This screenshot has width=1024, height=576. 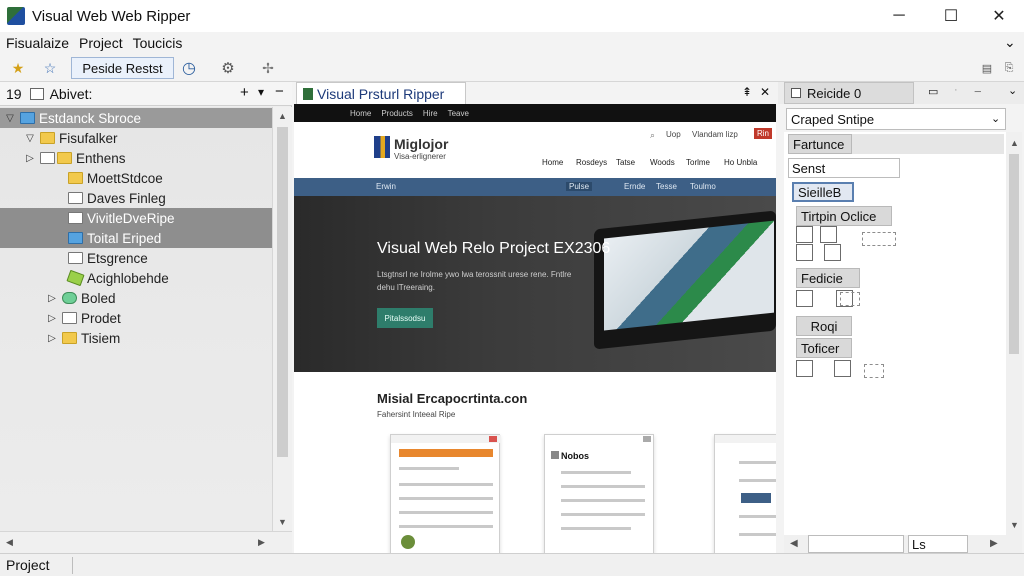 What do you see at coordinates (978, 91) in the screenshot?
I see `minimize-panel-icon: −` at bounding box center [978, 91].